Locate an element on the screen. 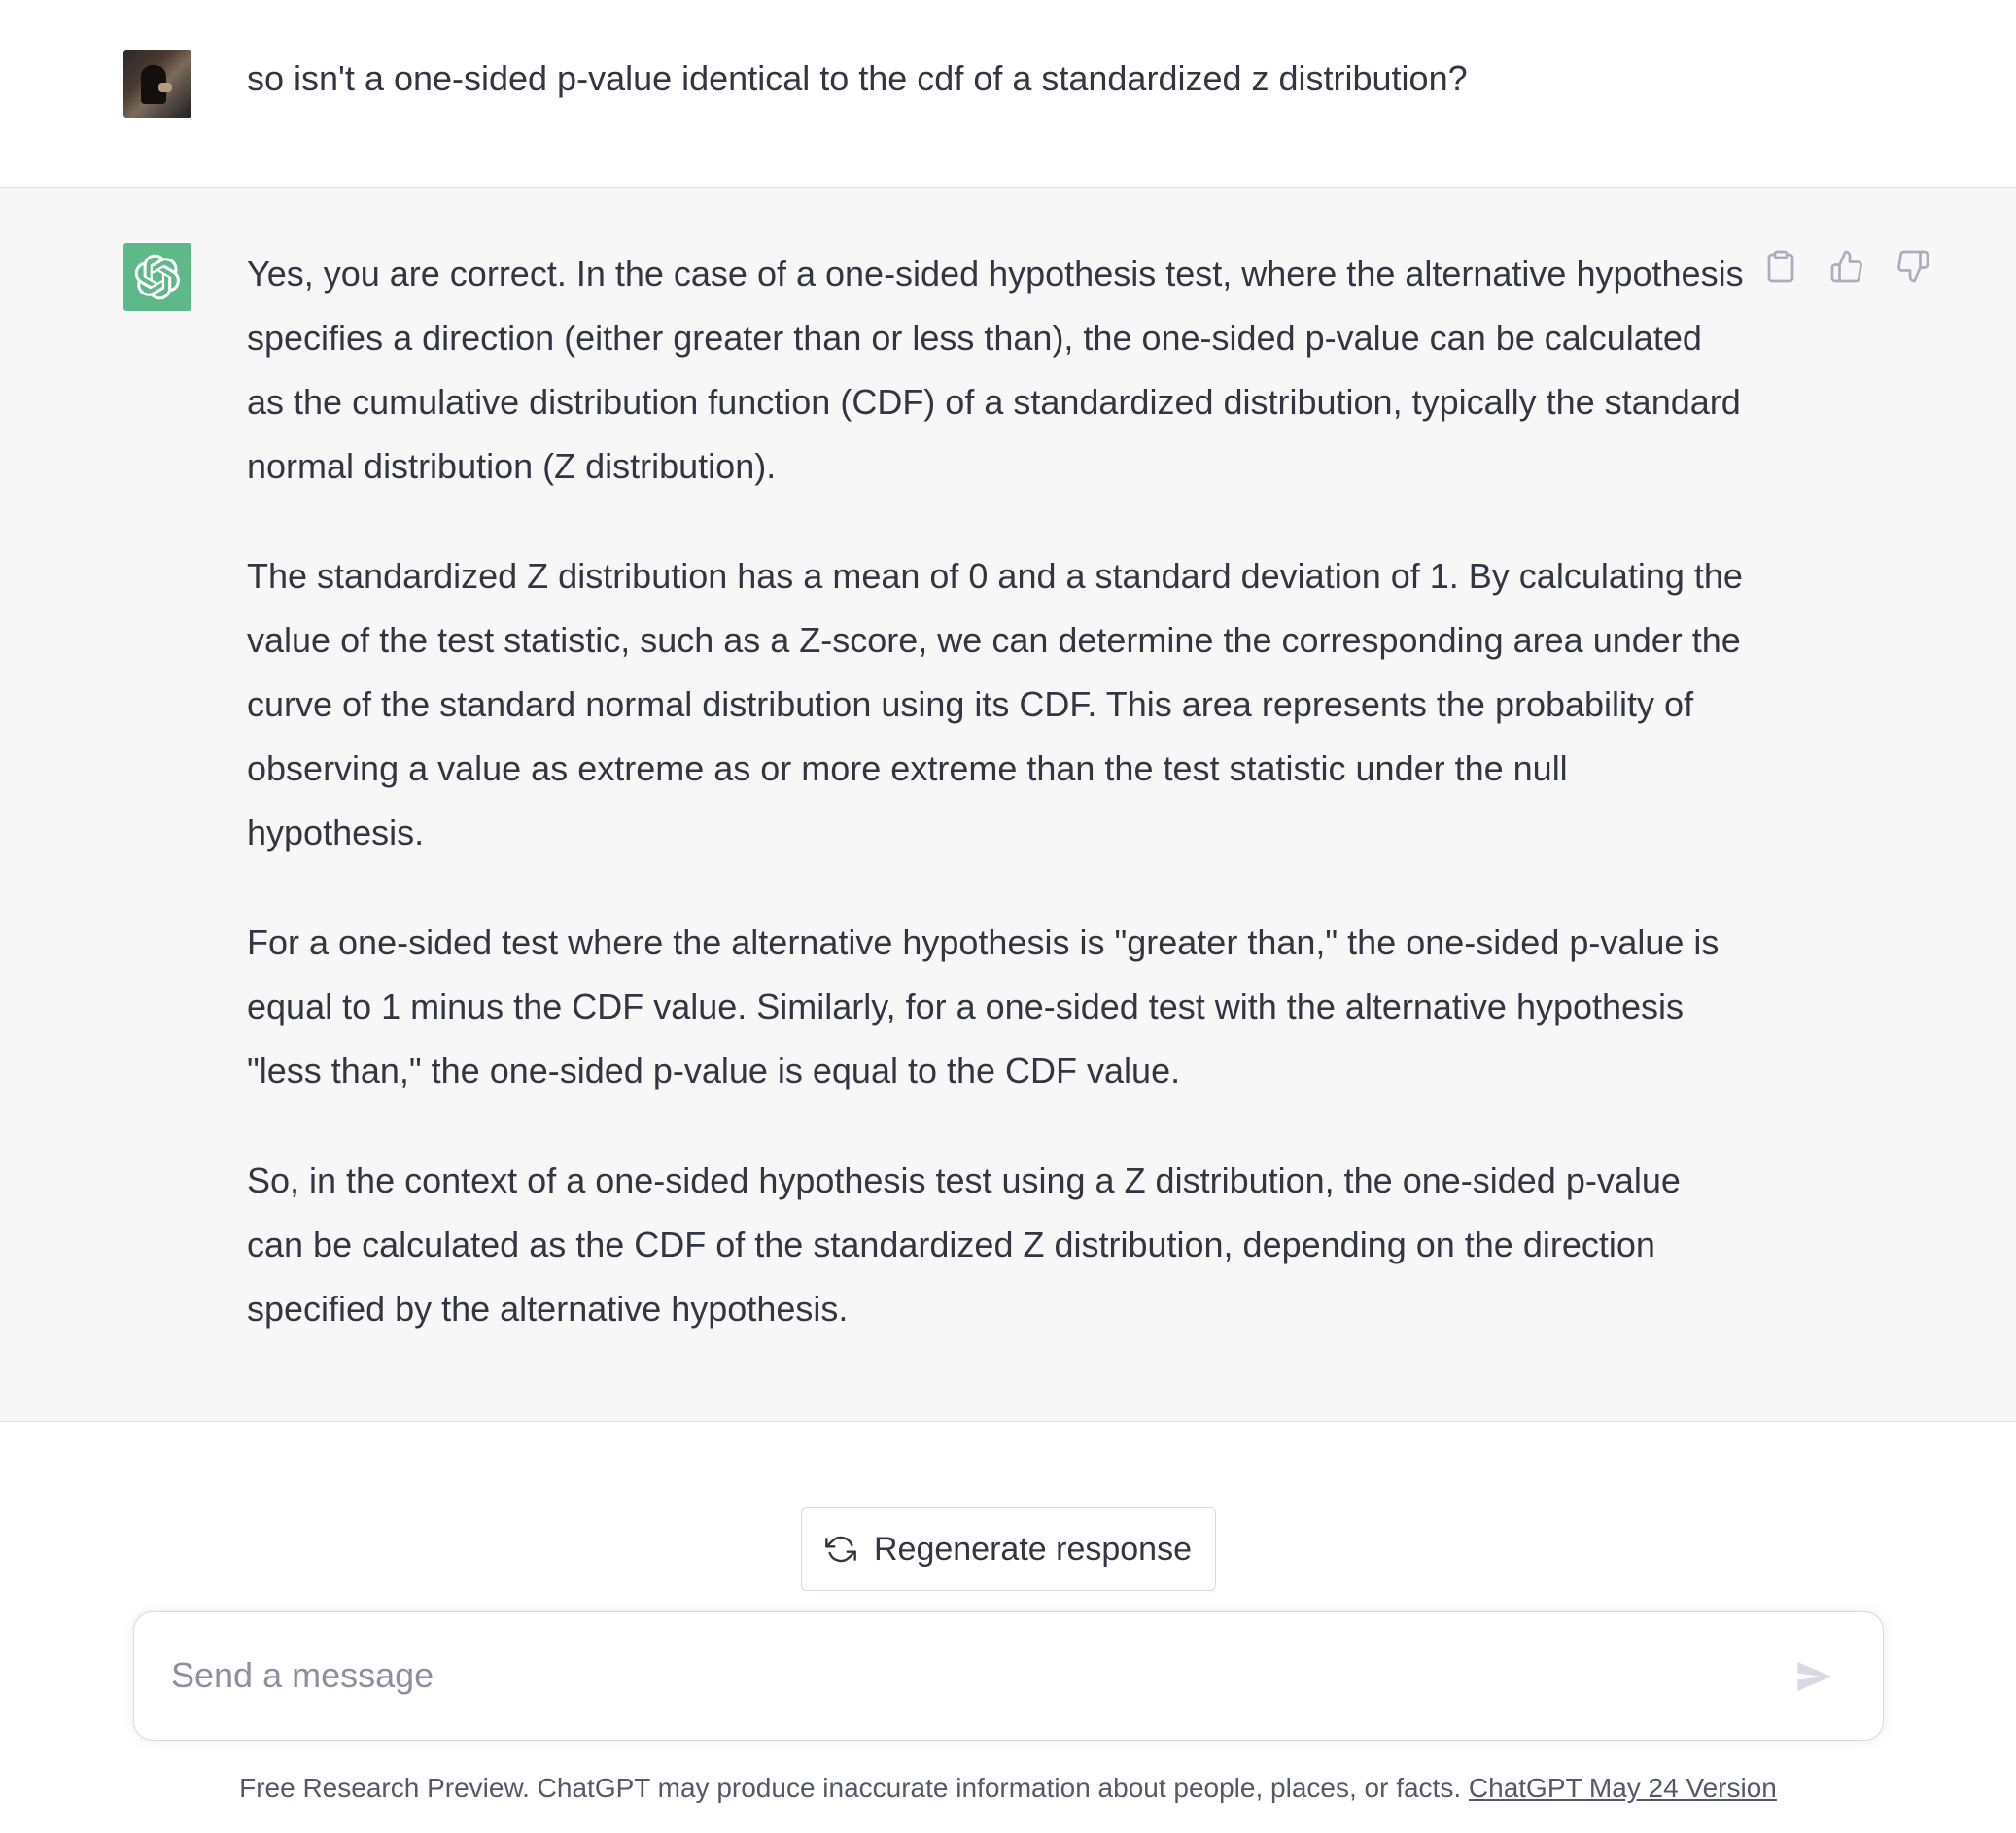 The width and height of the screenshot is (2016, 1833). regenerate-label: Regenerate response is located at coordinates (1032, 1549).